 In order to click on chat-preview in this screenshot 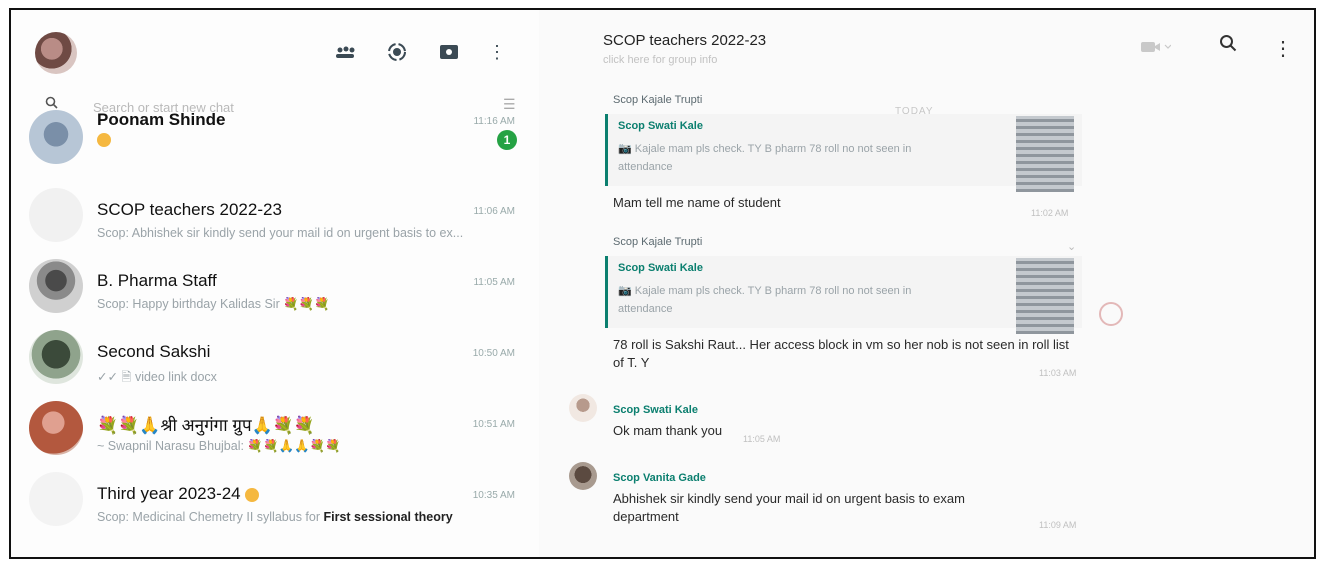, I will do `click(307, 139)`.